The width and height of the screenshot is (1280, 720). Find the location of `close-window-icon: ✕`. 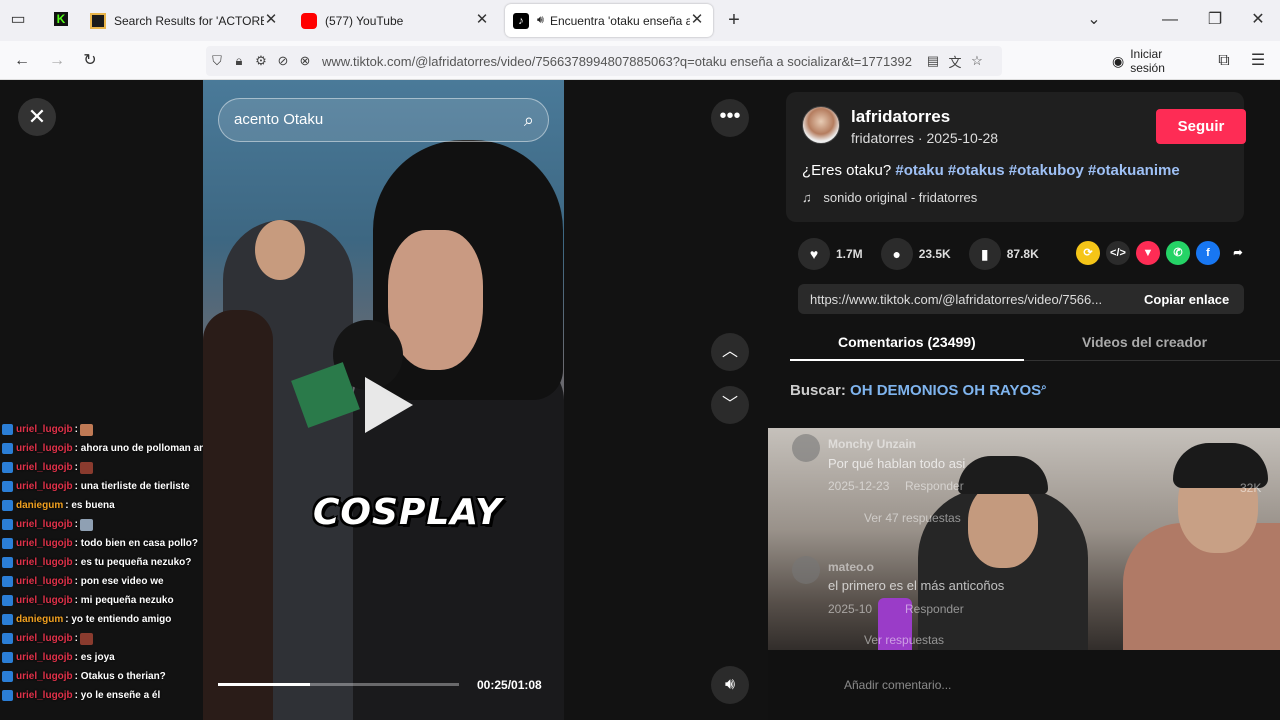

close-window-icon: ✕ is located at coordinates (1258, 20).